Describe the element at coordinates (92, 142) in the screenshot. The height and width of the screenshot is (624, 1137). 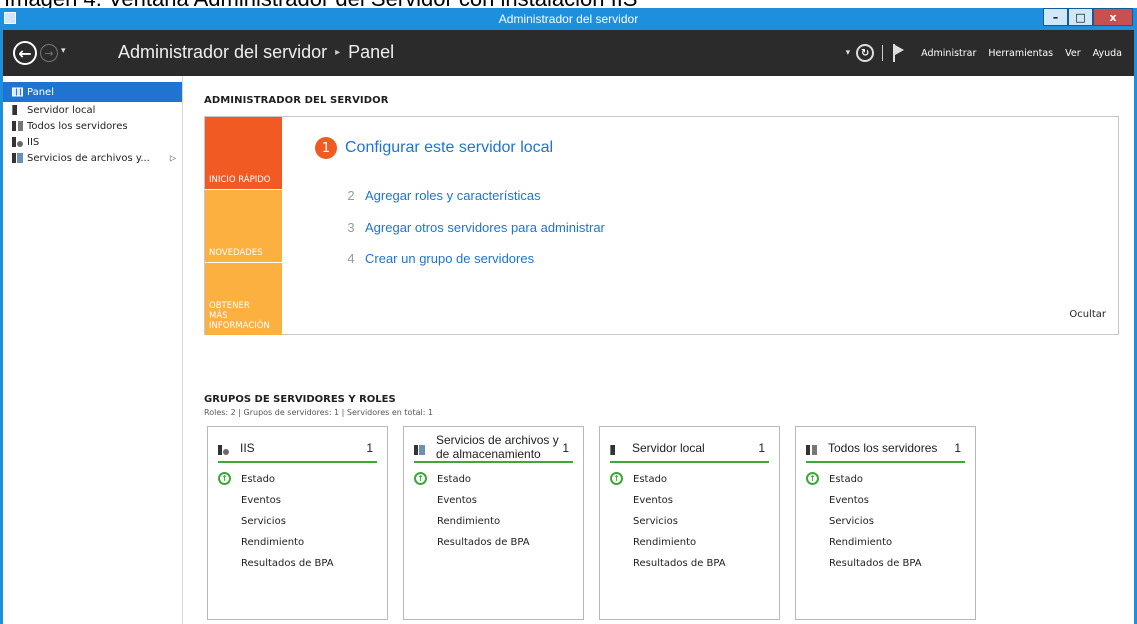
I see `sidebar-item-iis: IIS` at that location.